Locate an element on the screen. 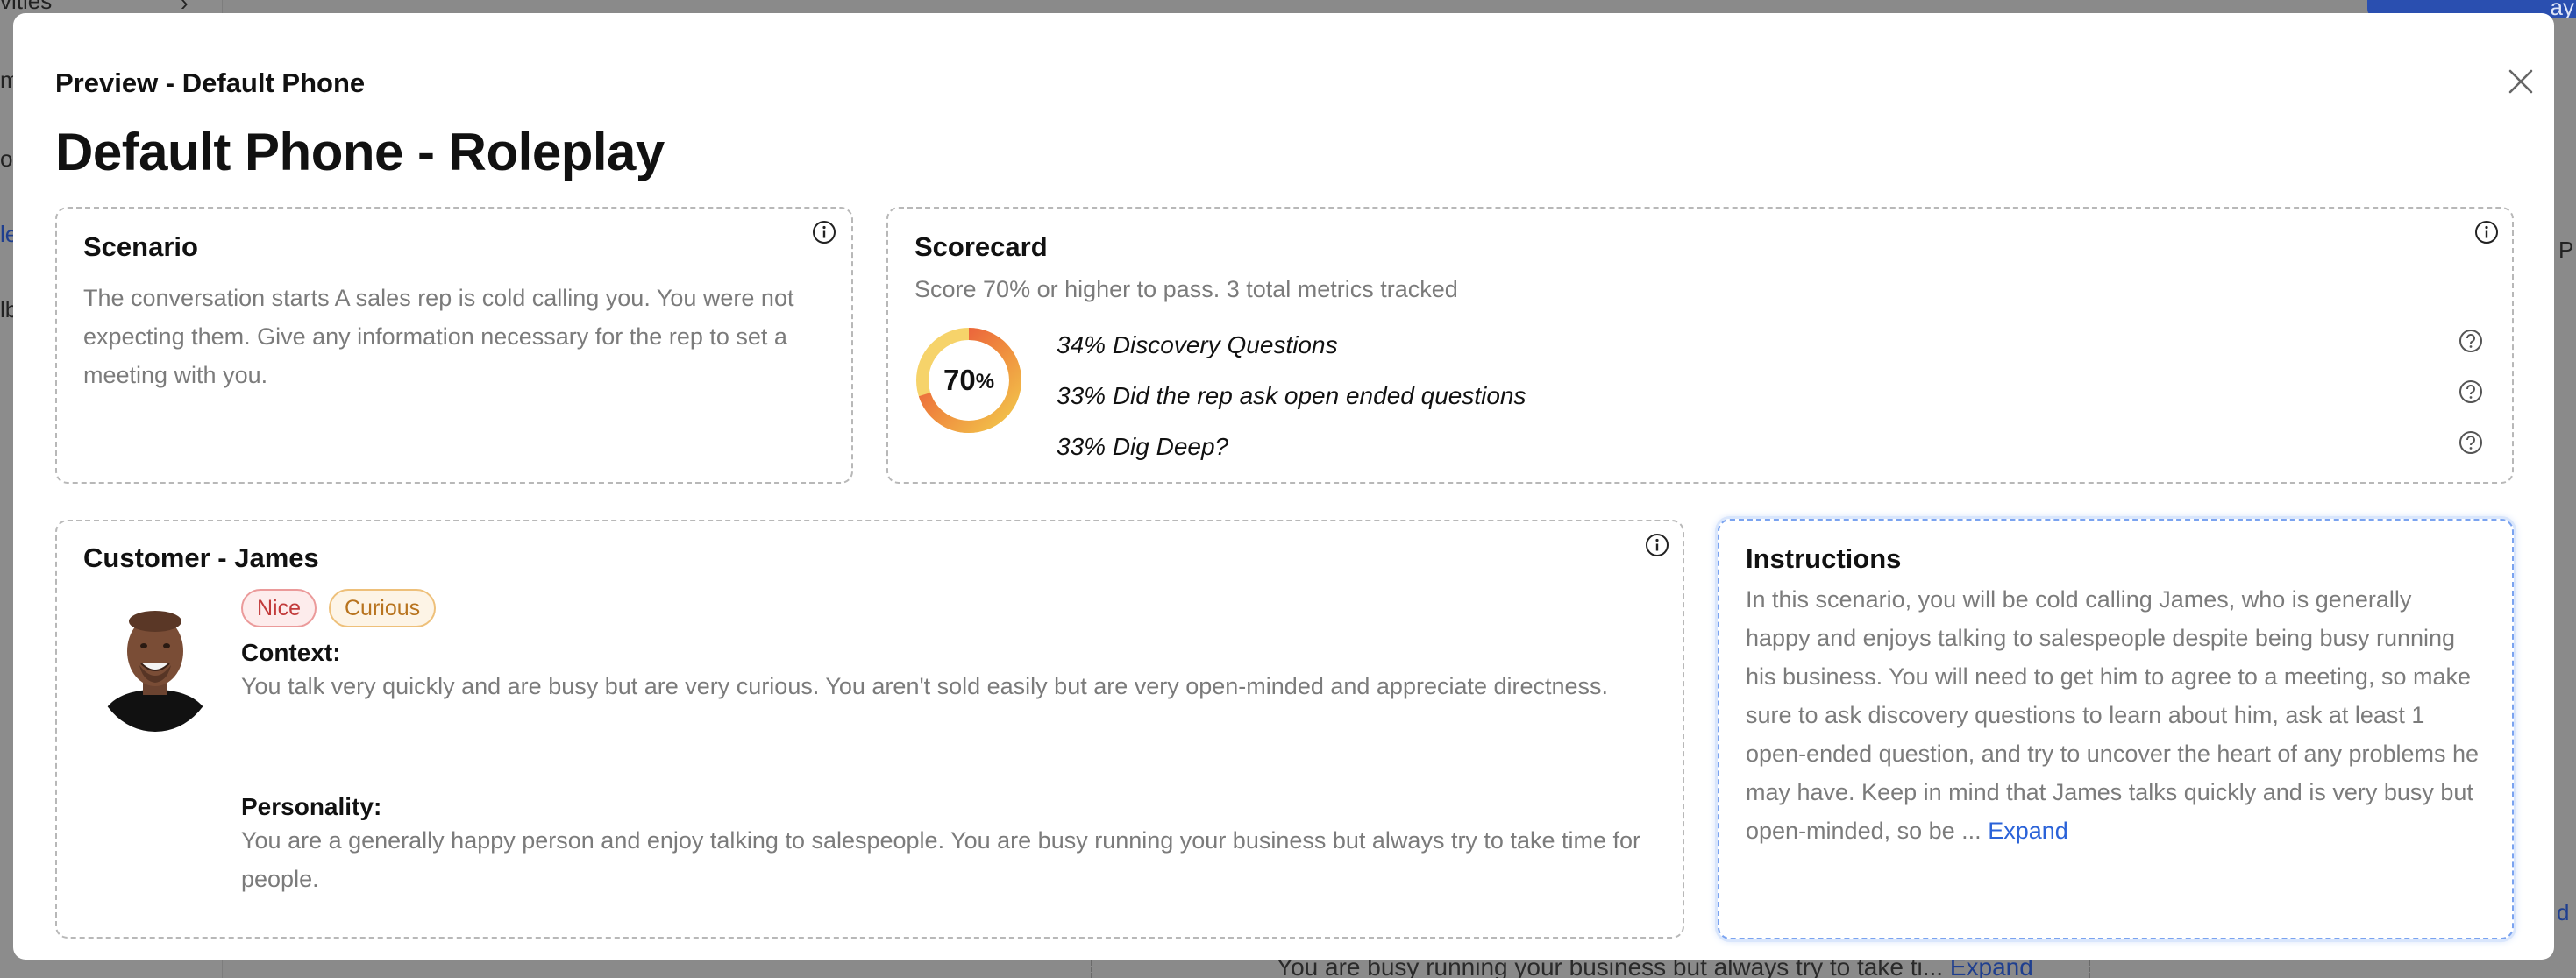  scenario-title: Scenario is located at coordinates (140, 247).